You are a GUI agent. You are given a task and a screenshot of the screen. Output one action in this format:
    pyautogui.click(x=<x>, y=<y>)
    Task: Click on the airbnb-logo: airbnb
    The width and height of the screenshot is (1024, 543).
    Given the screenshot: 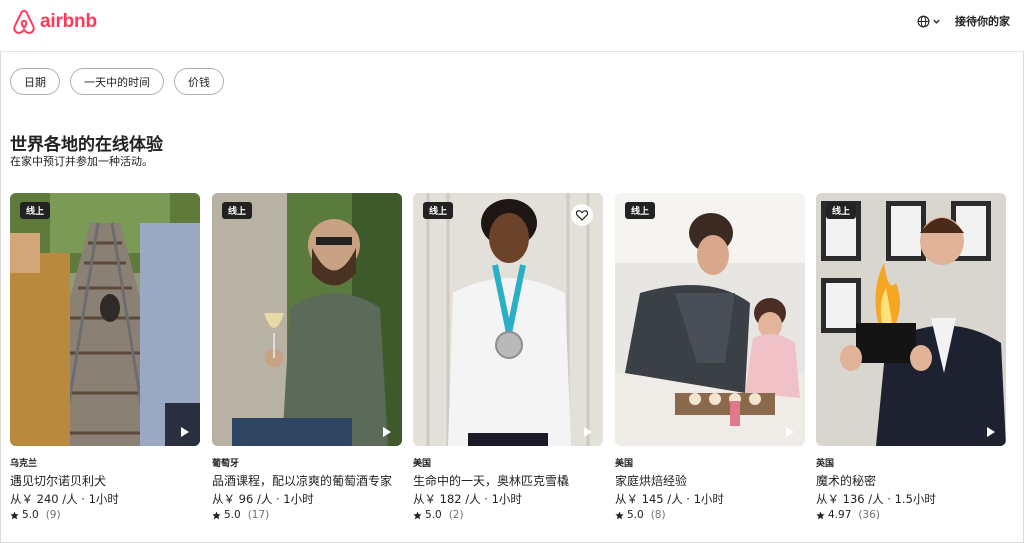 What is the action you would take?
    pyautogui.click(x=54, y=22)
    